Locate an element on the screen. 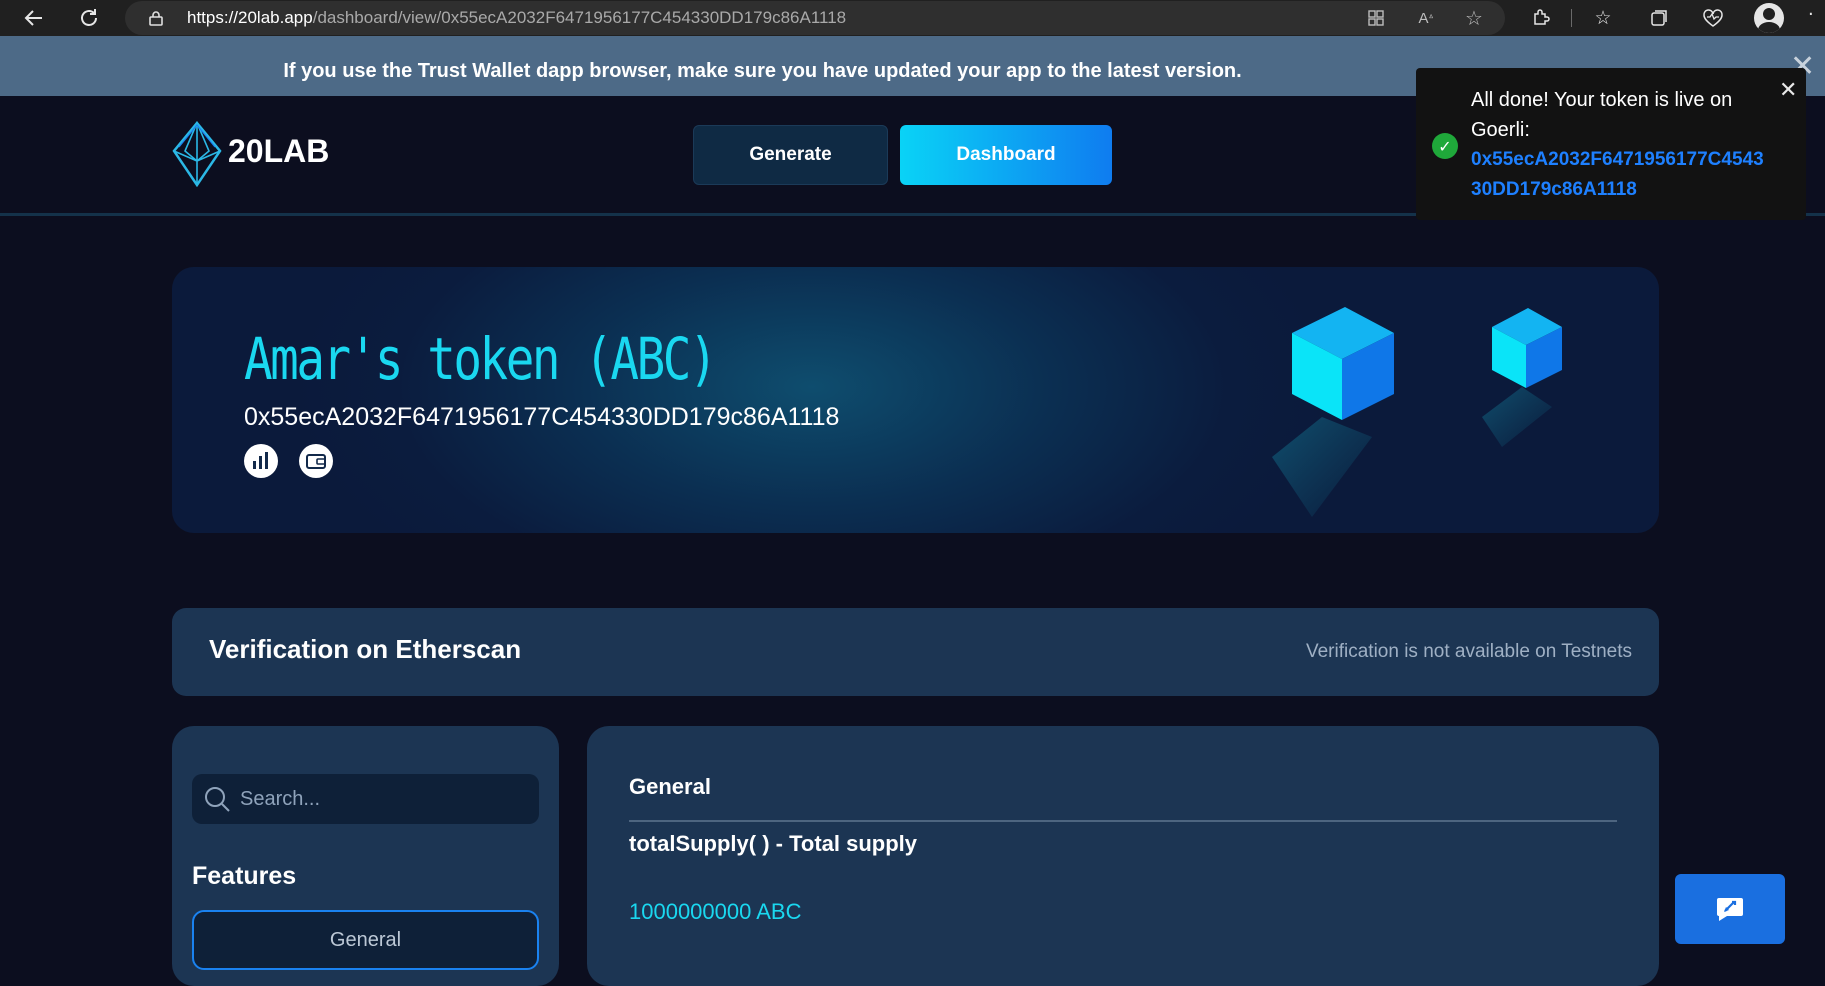 The height and width of the screenshot is (986, 1825). browser-essentials-icon is located at coordinates (1713, 18).